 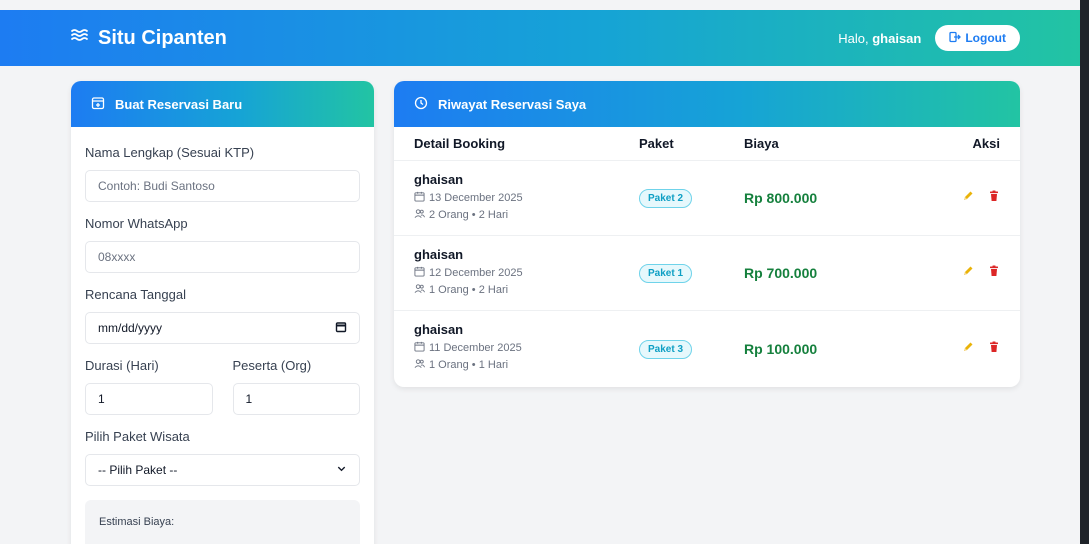 I want to click on logout-icon, so click(x=955, y=38).